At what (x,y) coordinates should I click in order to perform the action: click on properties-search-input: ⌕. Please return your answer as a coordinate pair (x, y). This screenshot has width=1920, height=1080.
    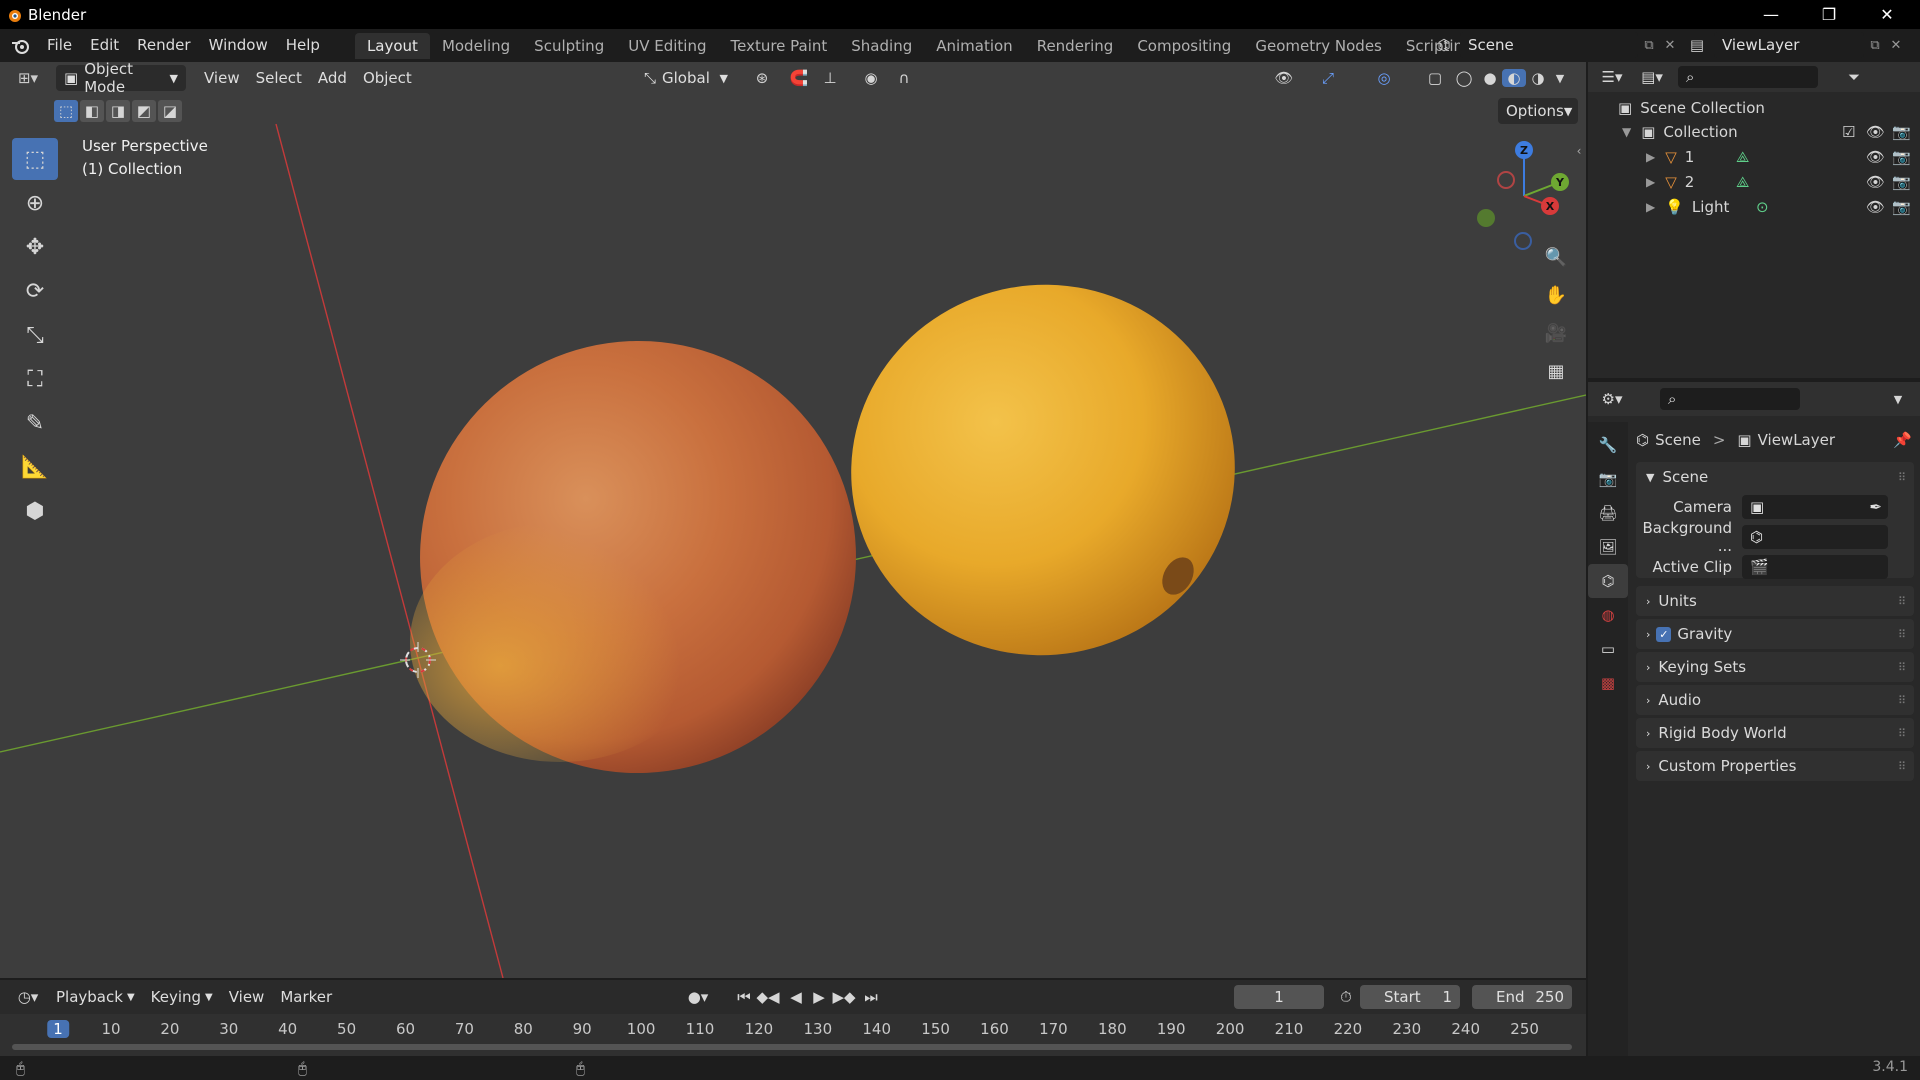
    Looking at the image, I should click on (1730, 399).